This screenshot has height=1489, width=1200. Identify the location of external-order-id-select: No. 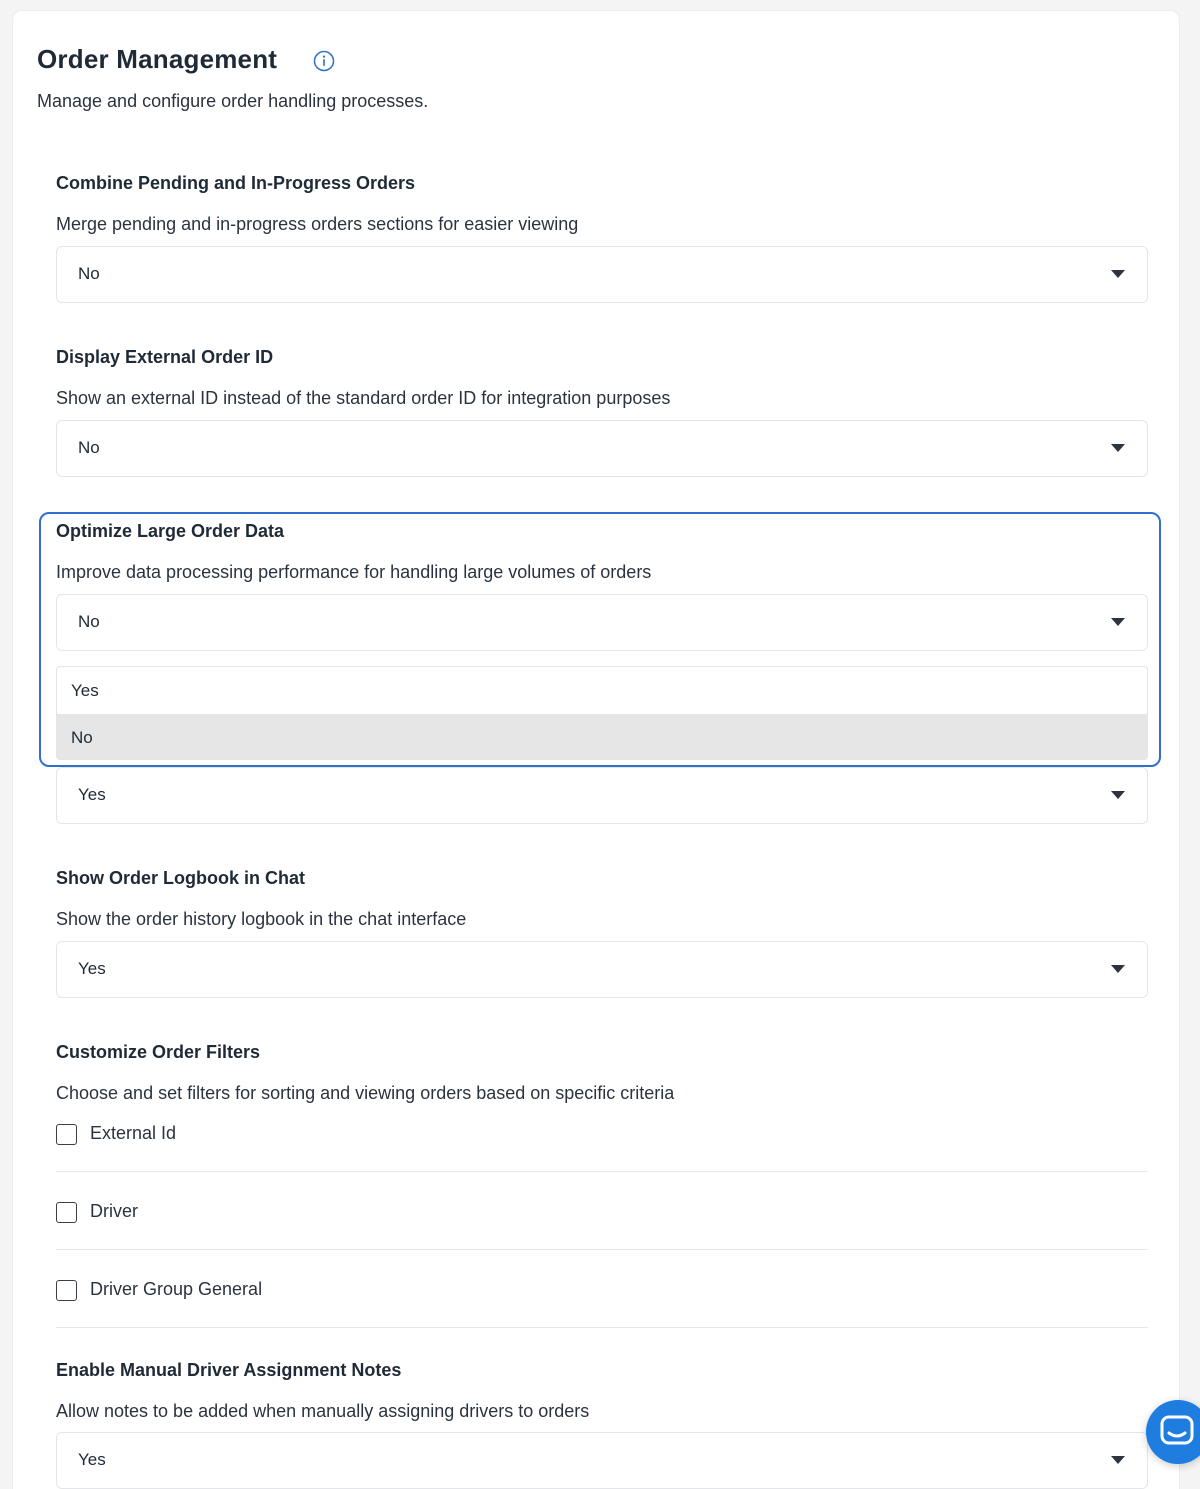
(602, 448).